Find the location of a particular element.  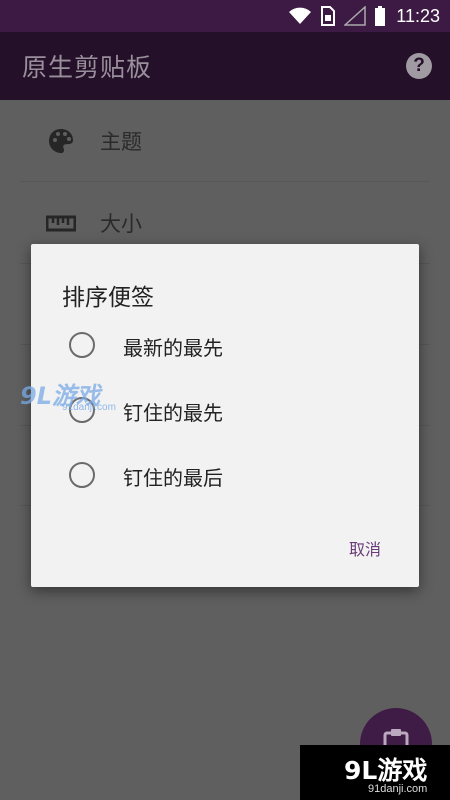

settings-item-label: 大小 is located at coordinates (121, 224).